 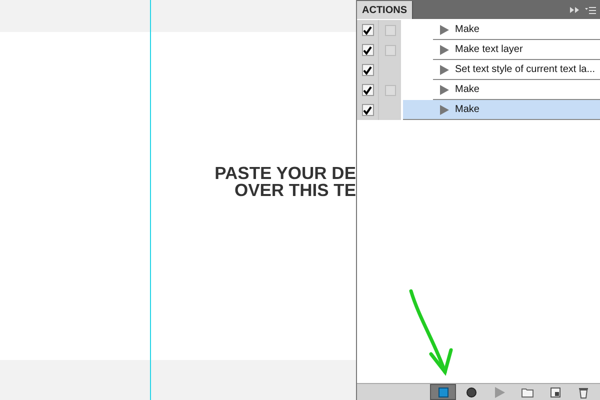 I want to click on record-icon, so click(x=471, y=392).